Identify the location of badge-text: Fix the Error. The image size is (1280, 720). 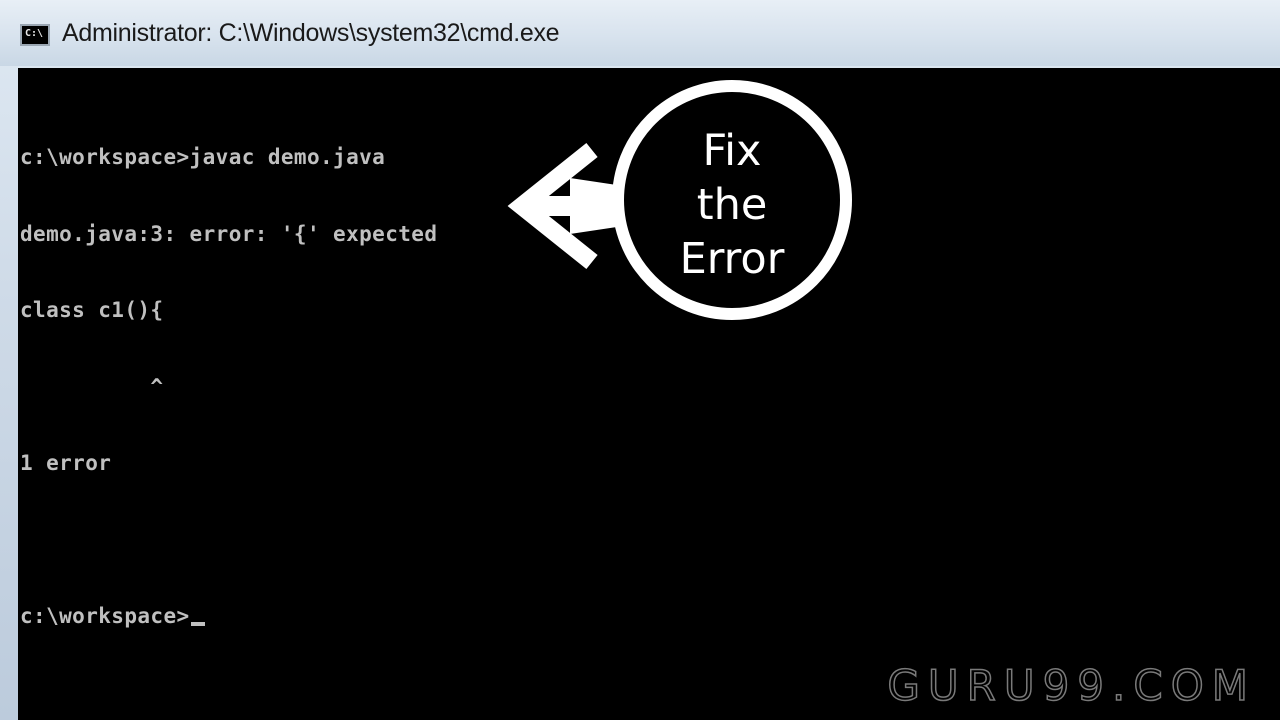
(732, 205).